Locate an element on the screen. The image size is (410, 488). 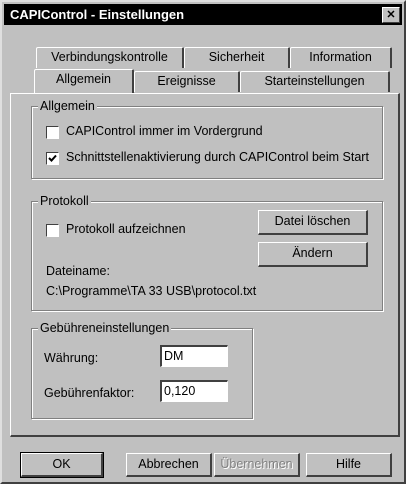
close-icon: ✕ is located at coordinates (391, 15).